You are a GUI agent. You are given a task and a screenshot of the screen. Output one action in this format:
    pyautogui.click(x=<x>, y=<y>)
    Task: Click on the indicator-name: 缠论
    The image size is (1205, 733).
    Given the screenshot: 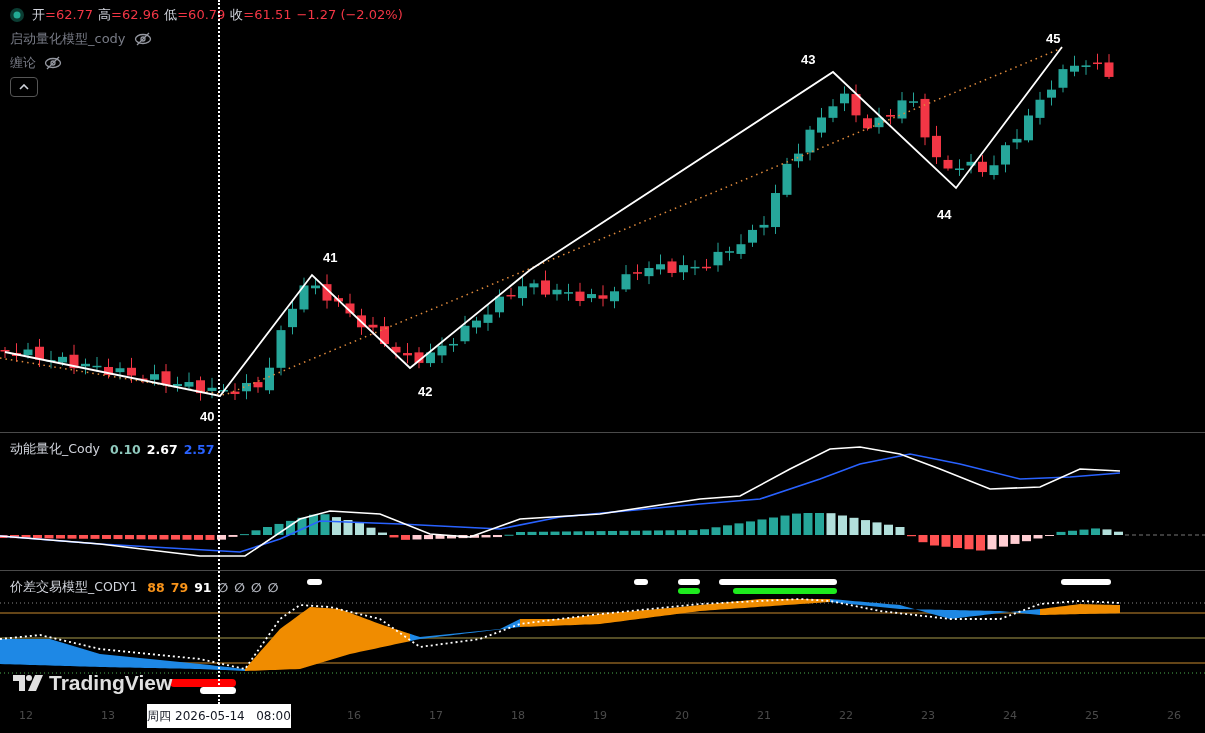 What is the action you would take?
    pyautogui.click(x=23, y=63)
    